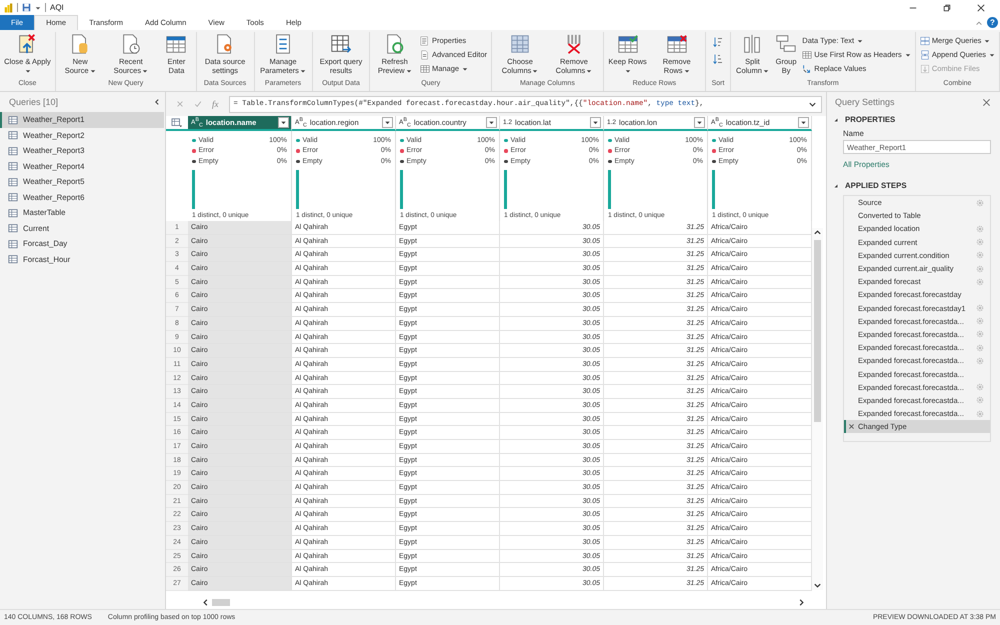 The image size is (1000, 625). I want to click on scroll-left-icon, so click(205, 602).